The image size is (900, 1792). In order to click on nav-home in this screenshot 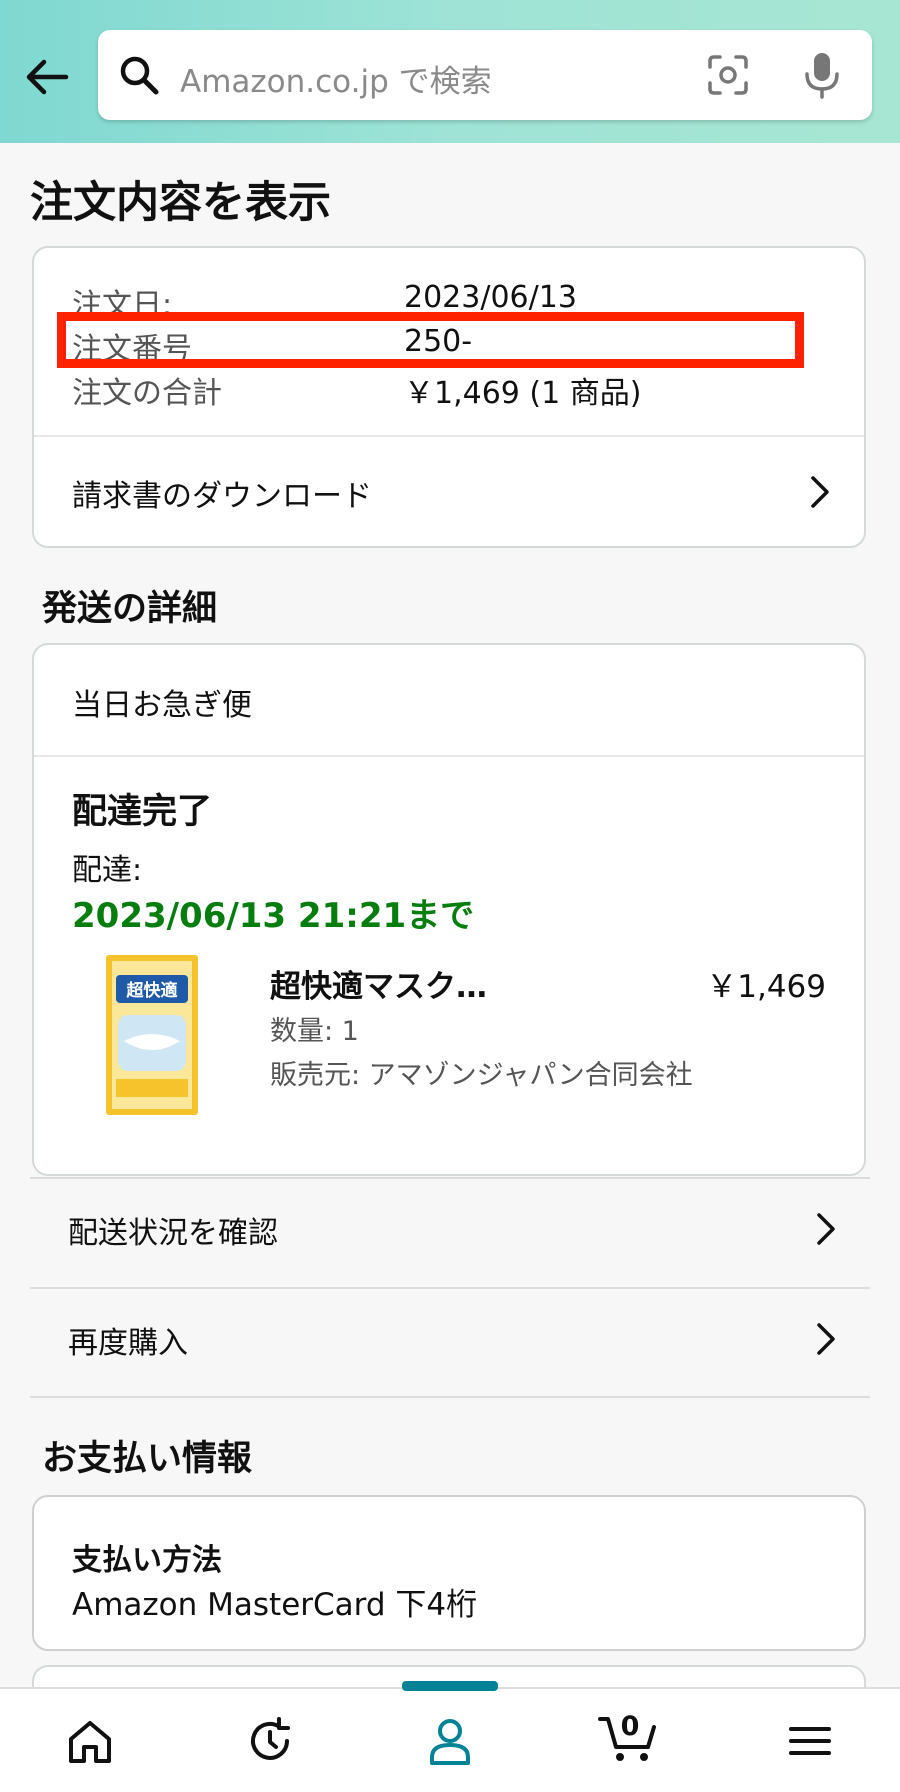, I will do `click(90, 1740)`.